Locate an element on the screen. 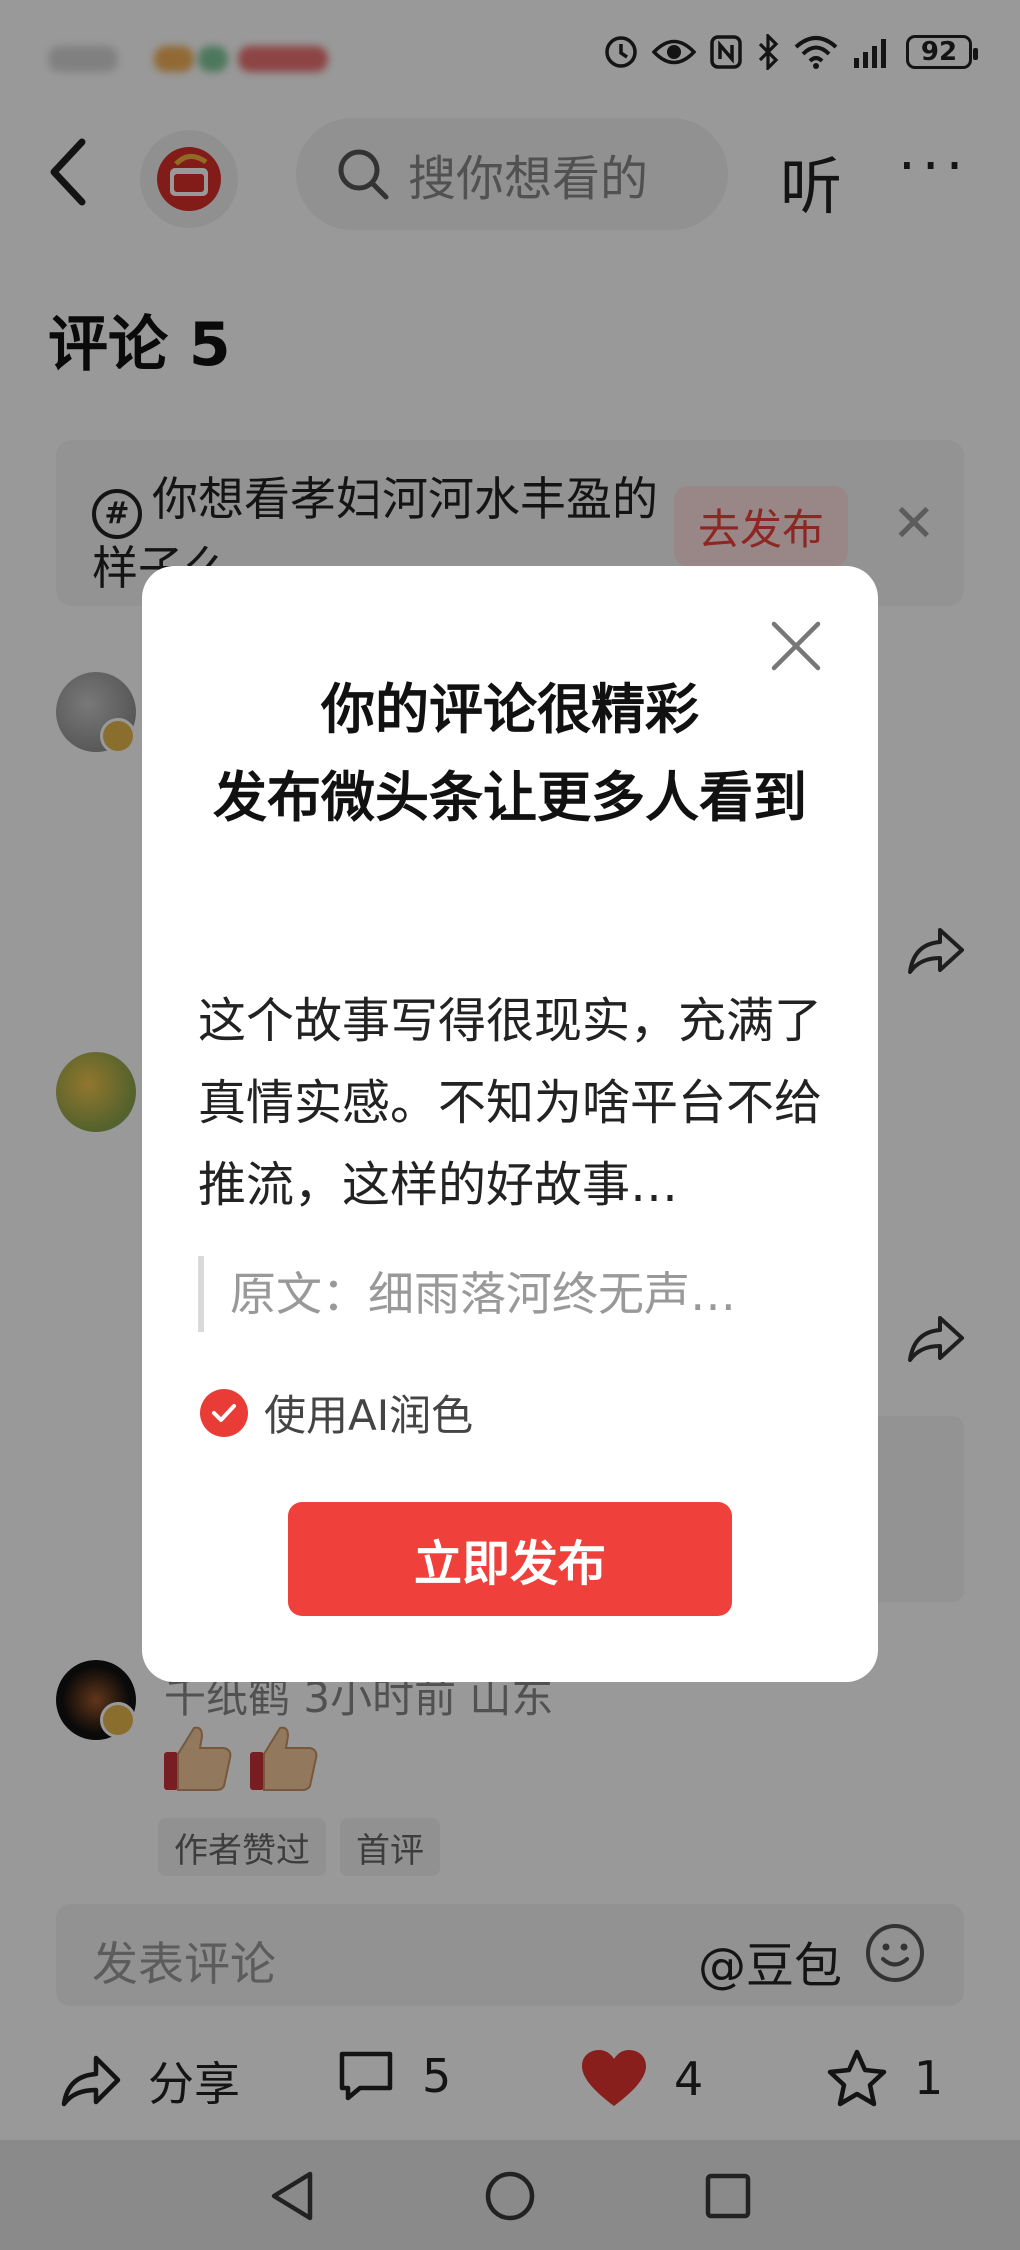 Image resolution: width=1020 pixels, height=2250 pixels. nav-recents-icon is located at coordinates (728, 2196).